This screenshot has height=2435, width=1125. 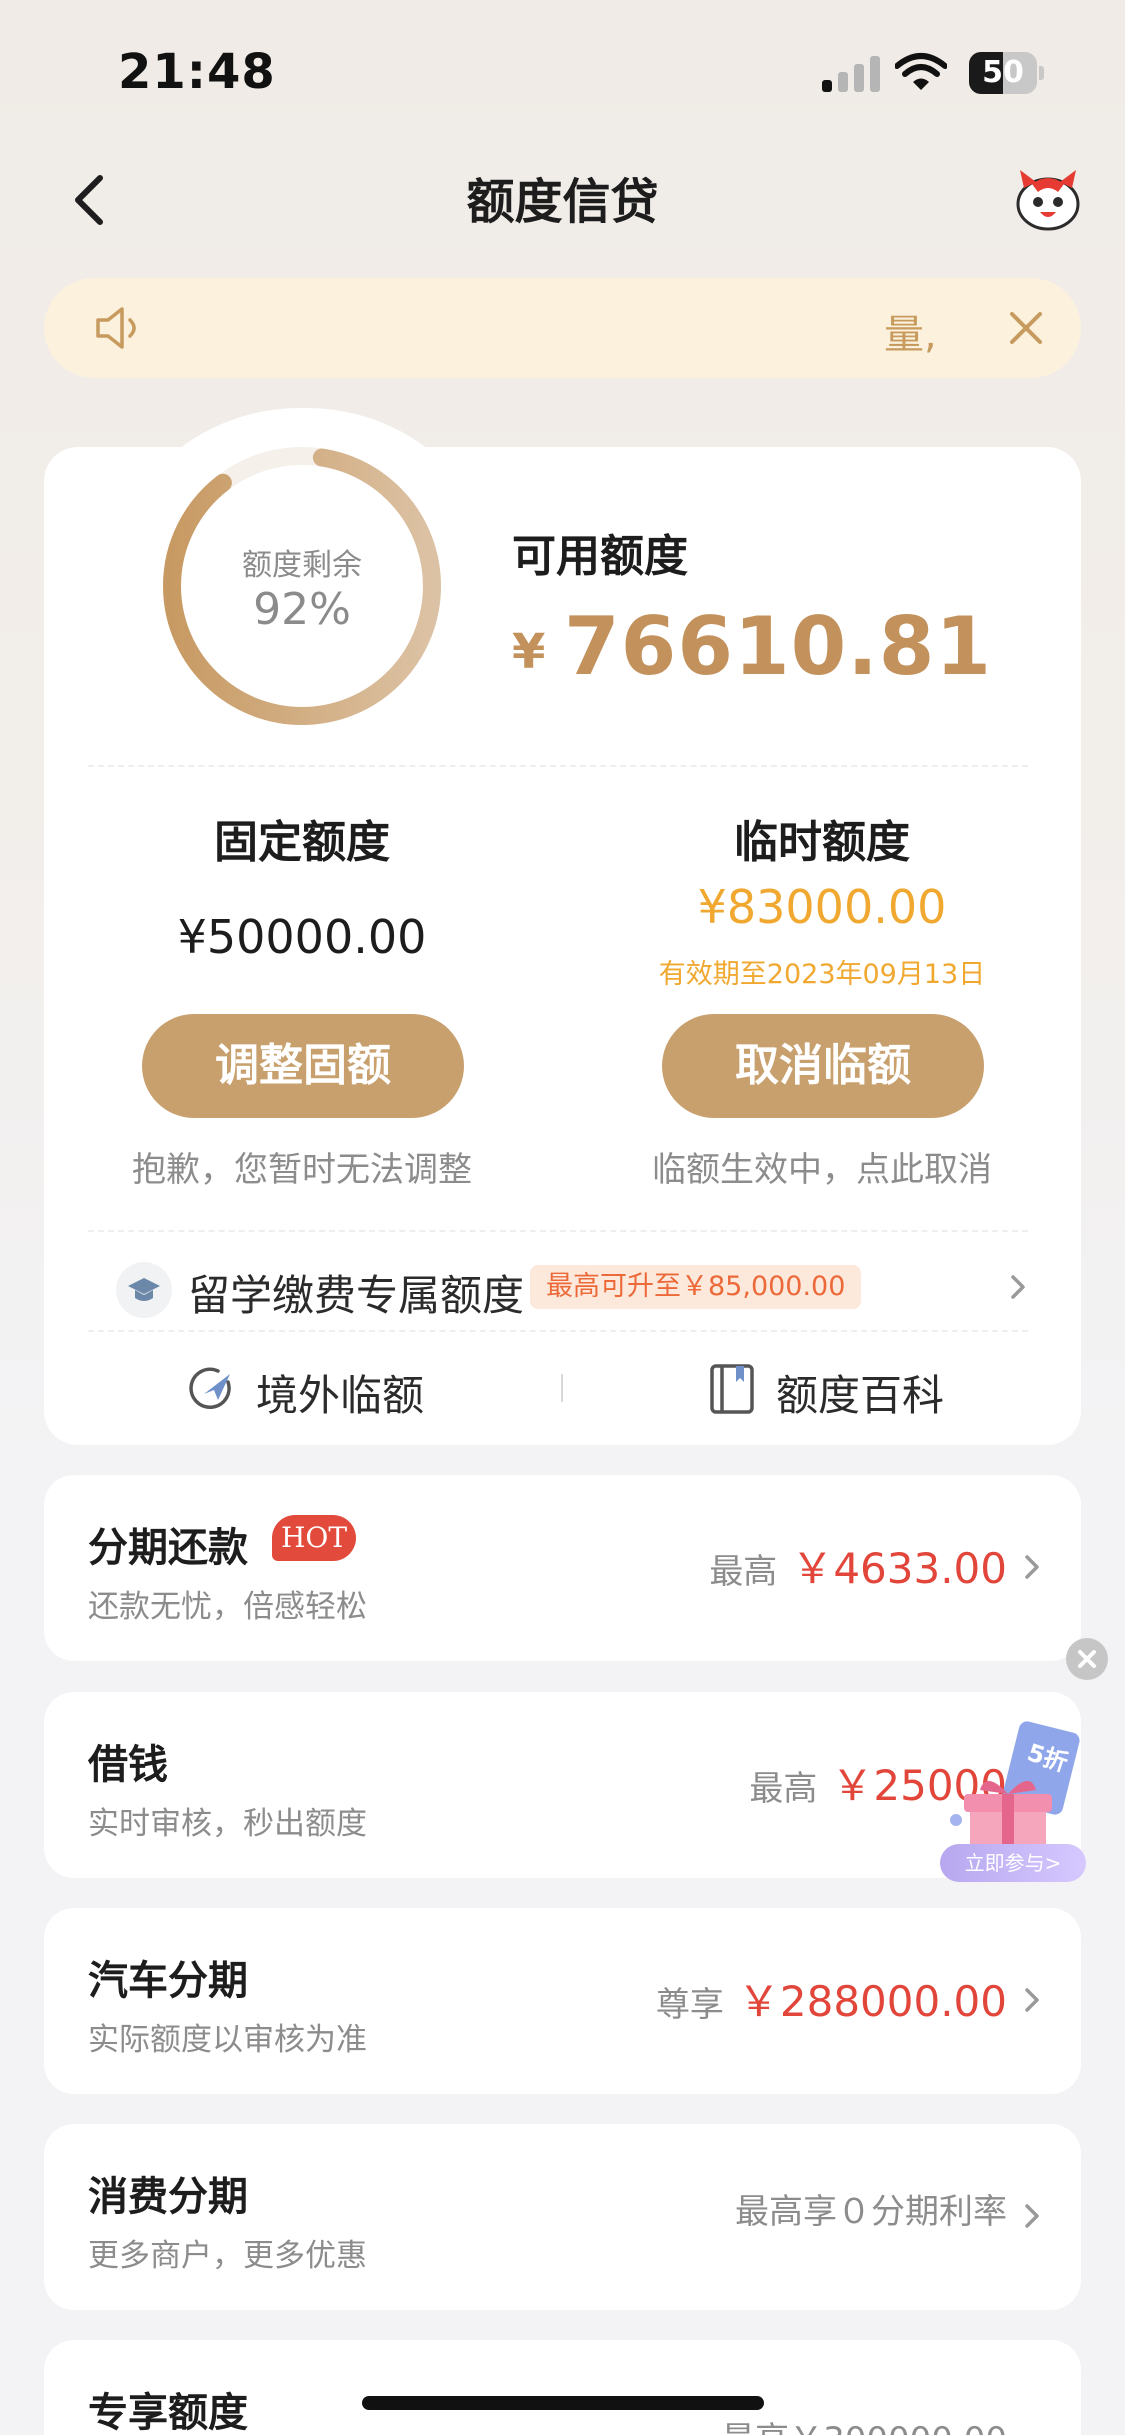 What do you see at coordinates (302, 1170) in the screenshot?
I see `fixed-quota-note: 抱歉，您暂时无法调整` at bounding box center [302, 1170].